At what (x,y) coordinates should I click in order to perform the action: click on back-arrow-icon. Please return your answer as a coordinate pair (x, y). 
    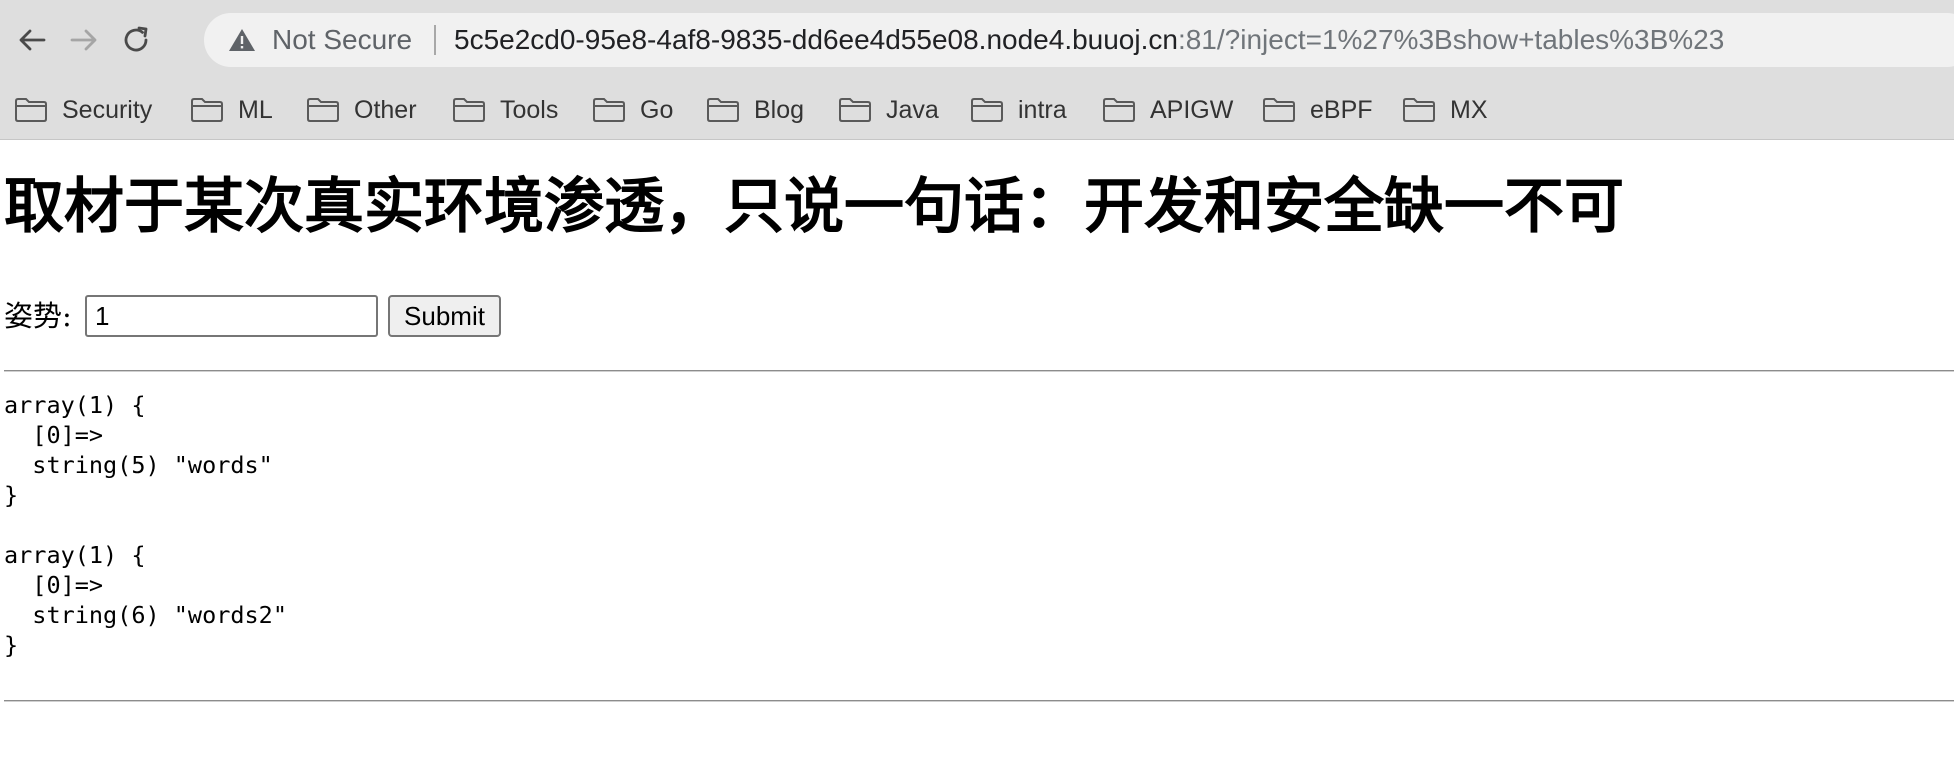
    Looking at the image, I should click on (32, 40).